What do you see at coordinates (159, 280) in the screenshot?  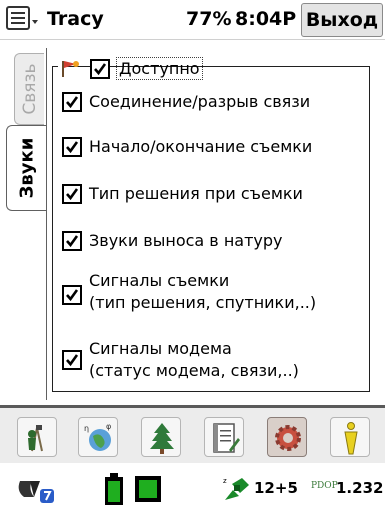 I see `survey-signals-label: Сигналы съемки` at bounding box center [159, 280].